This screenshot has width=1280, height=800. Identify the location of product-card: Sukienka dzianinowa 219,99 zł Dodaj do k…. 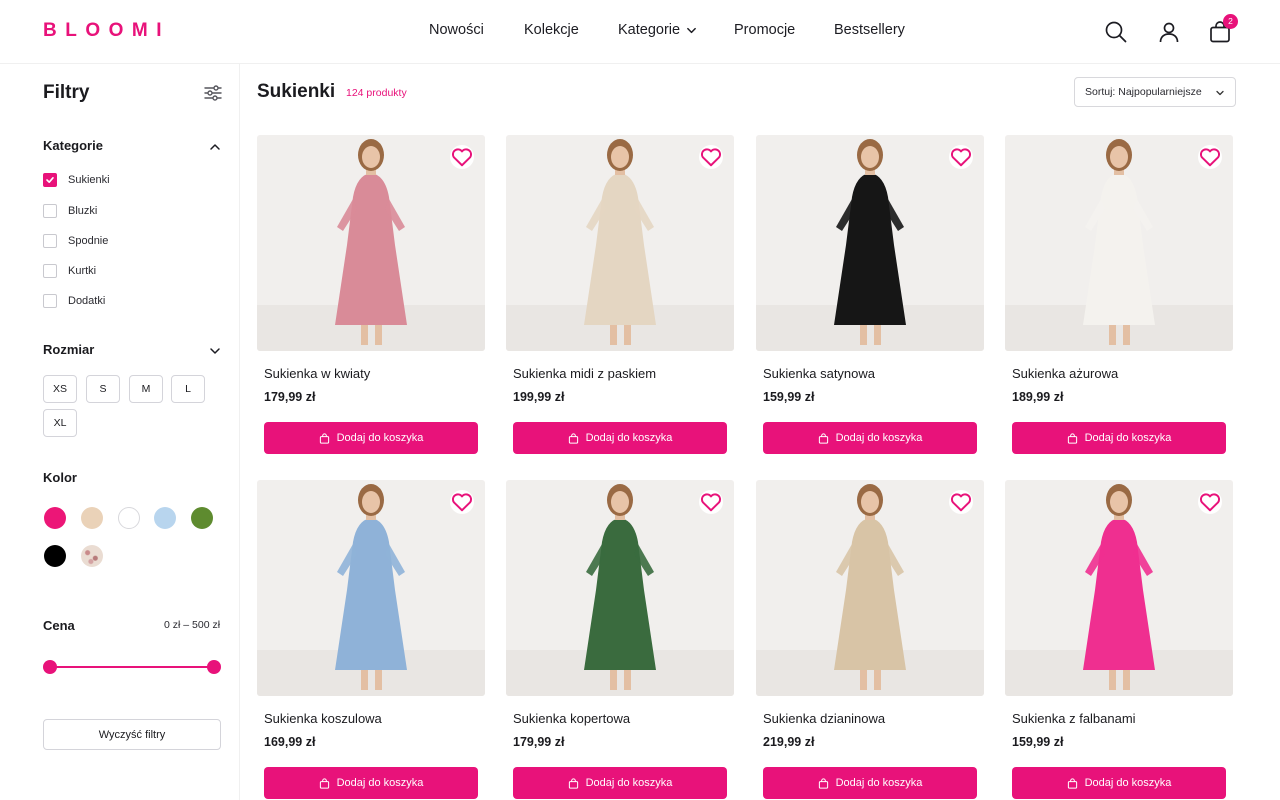
(870, 640).